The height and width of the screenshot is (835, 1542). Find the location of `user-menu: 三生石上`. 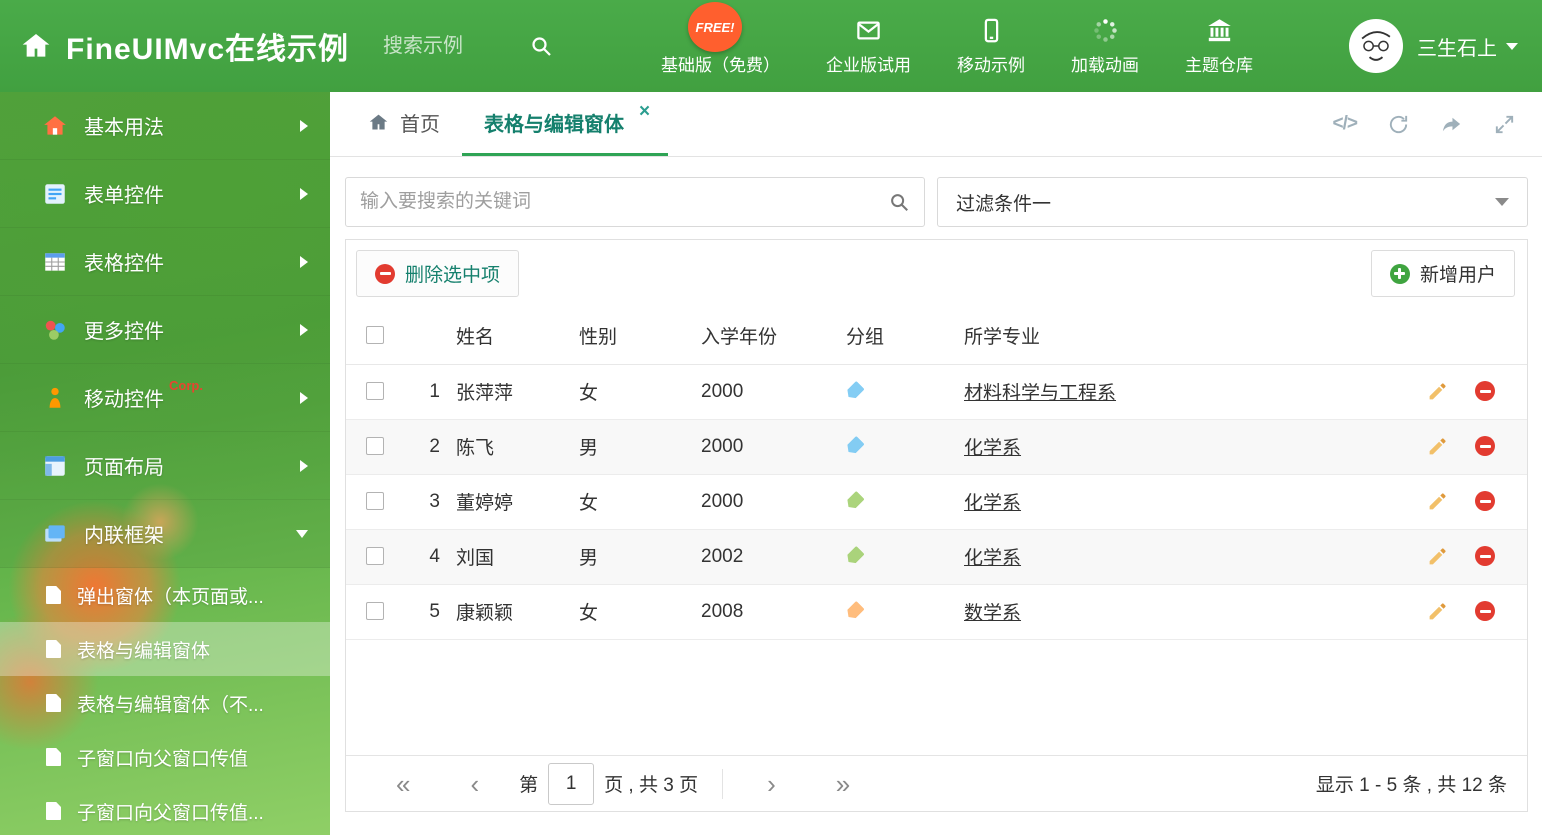

user-menu: 三生石上 is located at coordinates (1433, 46).